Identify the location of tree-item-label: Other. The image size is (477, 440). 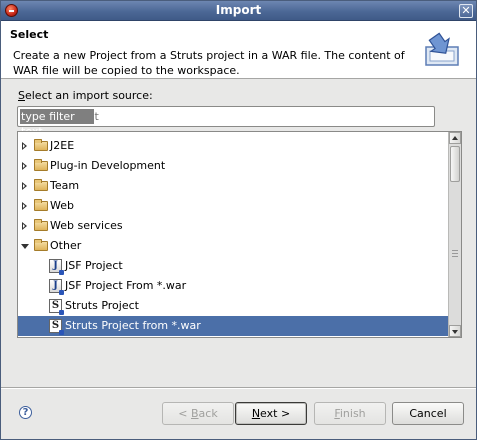
(66, 245).